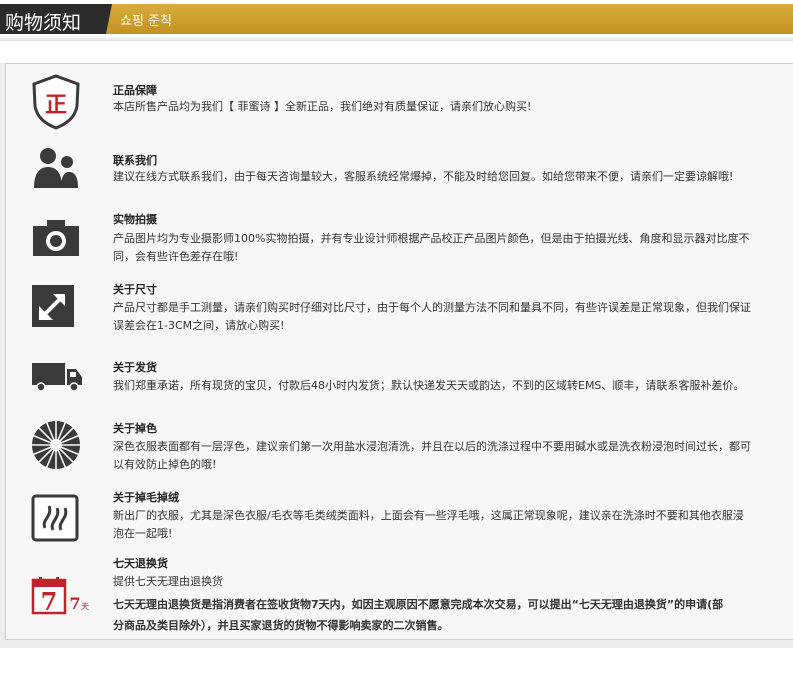 This screenshot has height=680, width=793. I want to click on shield-icon: 正, so click(56, 102).